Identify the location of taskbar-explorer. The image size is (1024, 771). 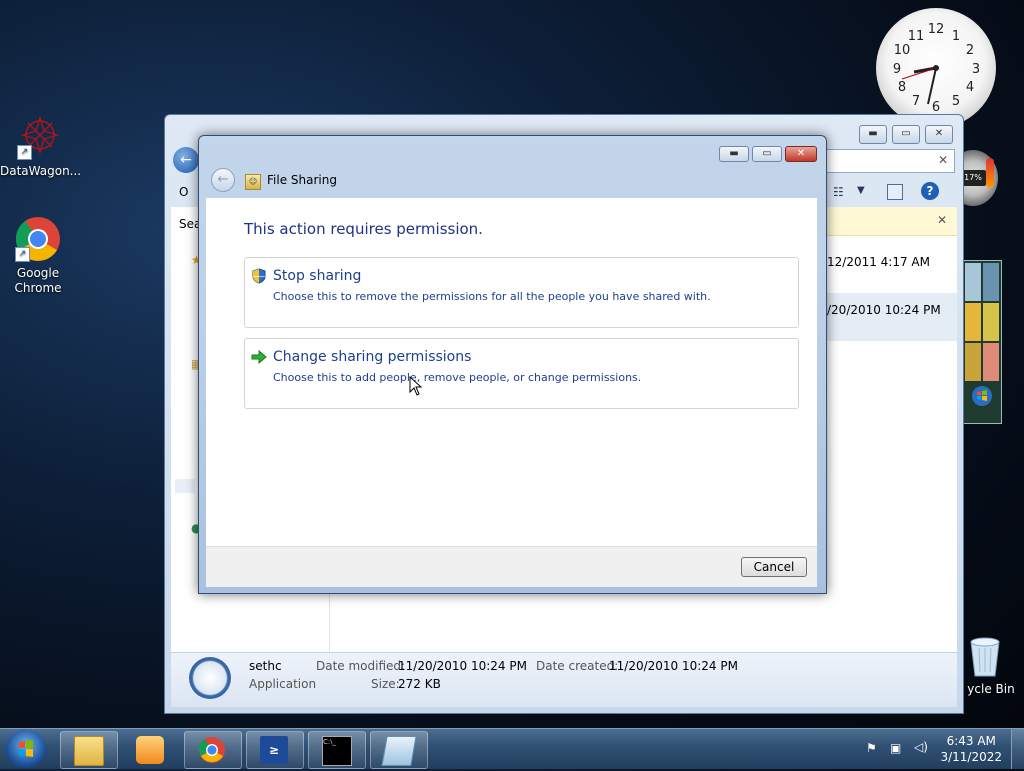
(89, 750).